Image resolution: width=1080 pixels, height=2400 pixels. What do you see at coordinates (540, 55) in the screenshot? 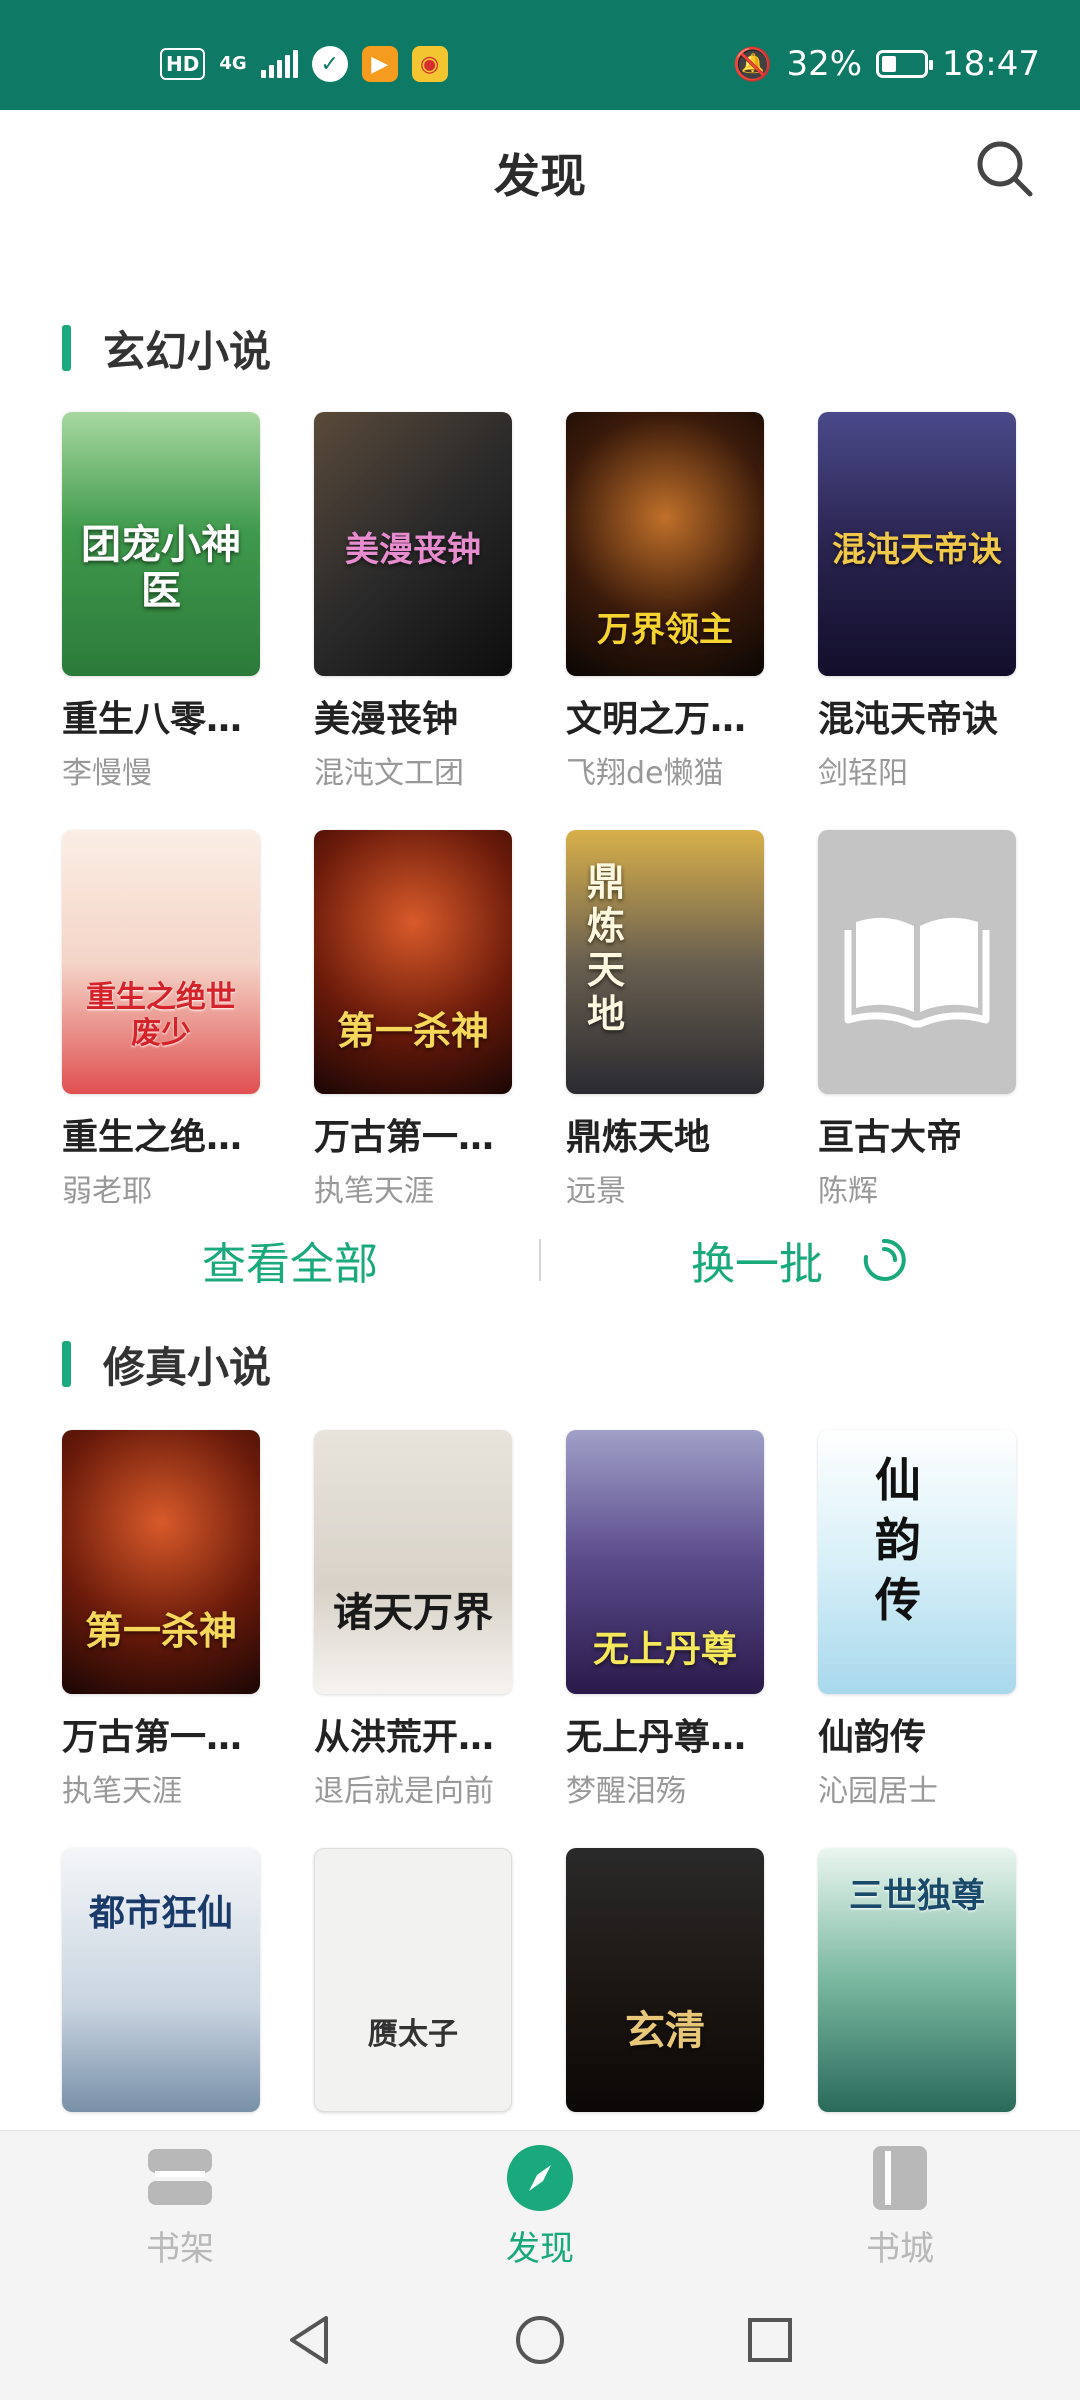
I see `status-bar: HD 4G ✓ ▶ ◉ 🔕 32% 18:47` at bounding box center [540, 55].